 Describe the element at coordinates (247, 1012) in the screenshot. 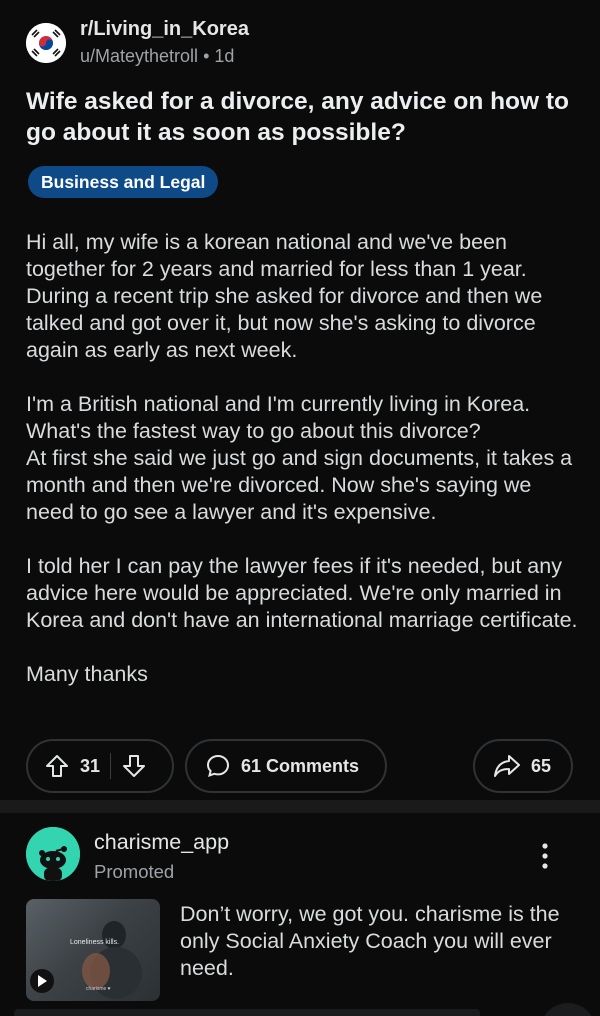

I see `next-card-edge` at that location.